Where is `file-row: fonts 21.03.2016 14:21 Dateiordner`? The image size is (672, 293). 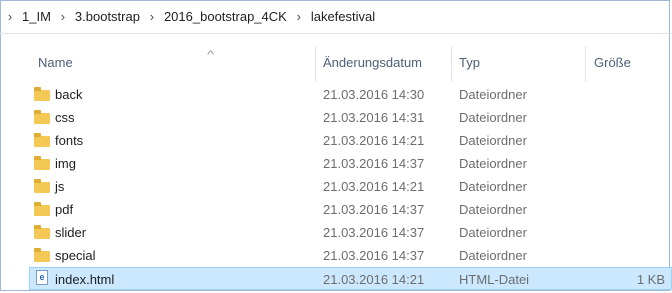 file-row: fonts 21.03.2016 14:21 Dateiordner is located at coordinates (336, 140).